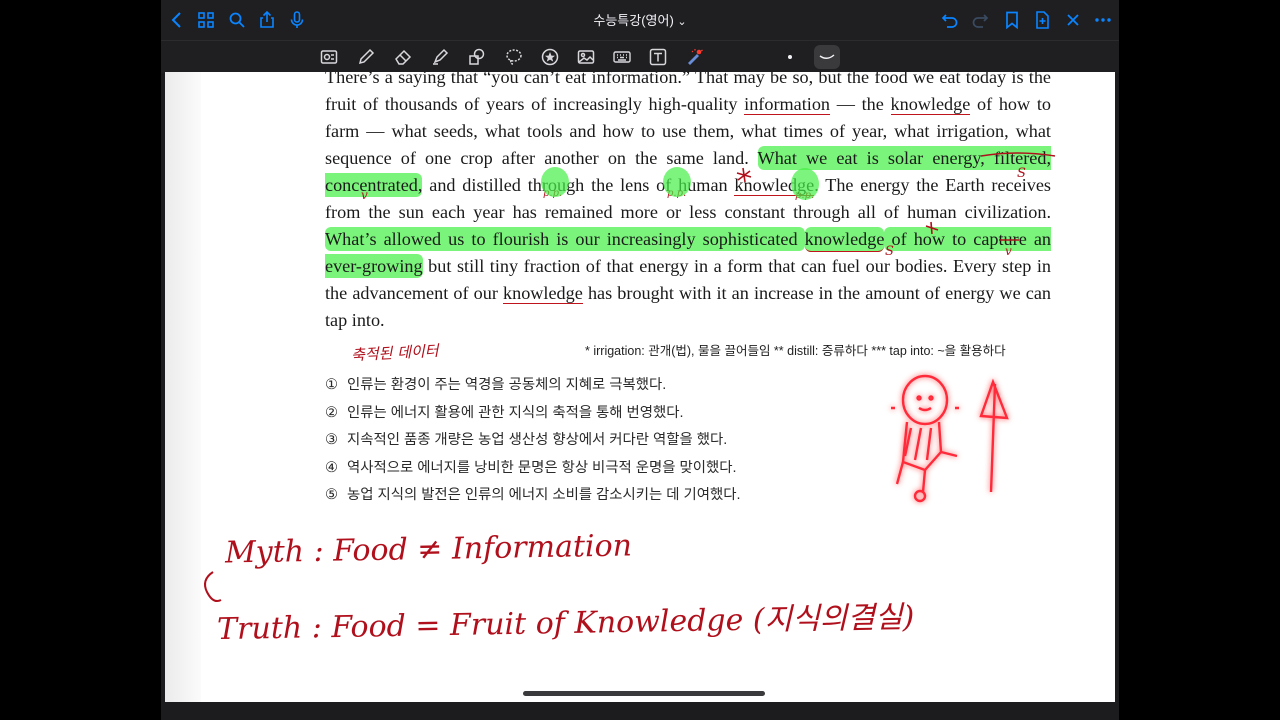  Describe the element at coordinates (329, 57) in the screenshot. I see `read-mode-icon` at that location.